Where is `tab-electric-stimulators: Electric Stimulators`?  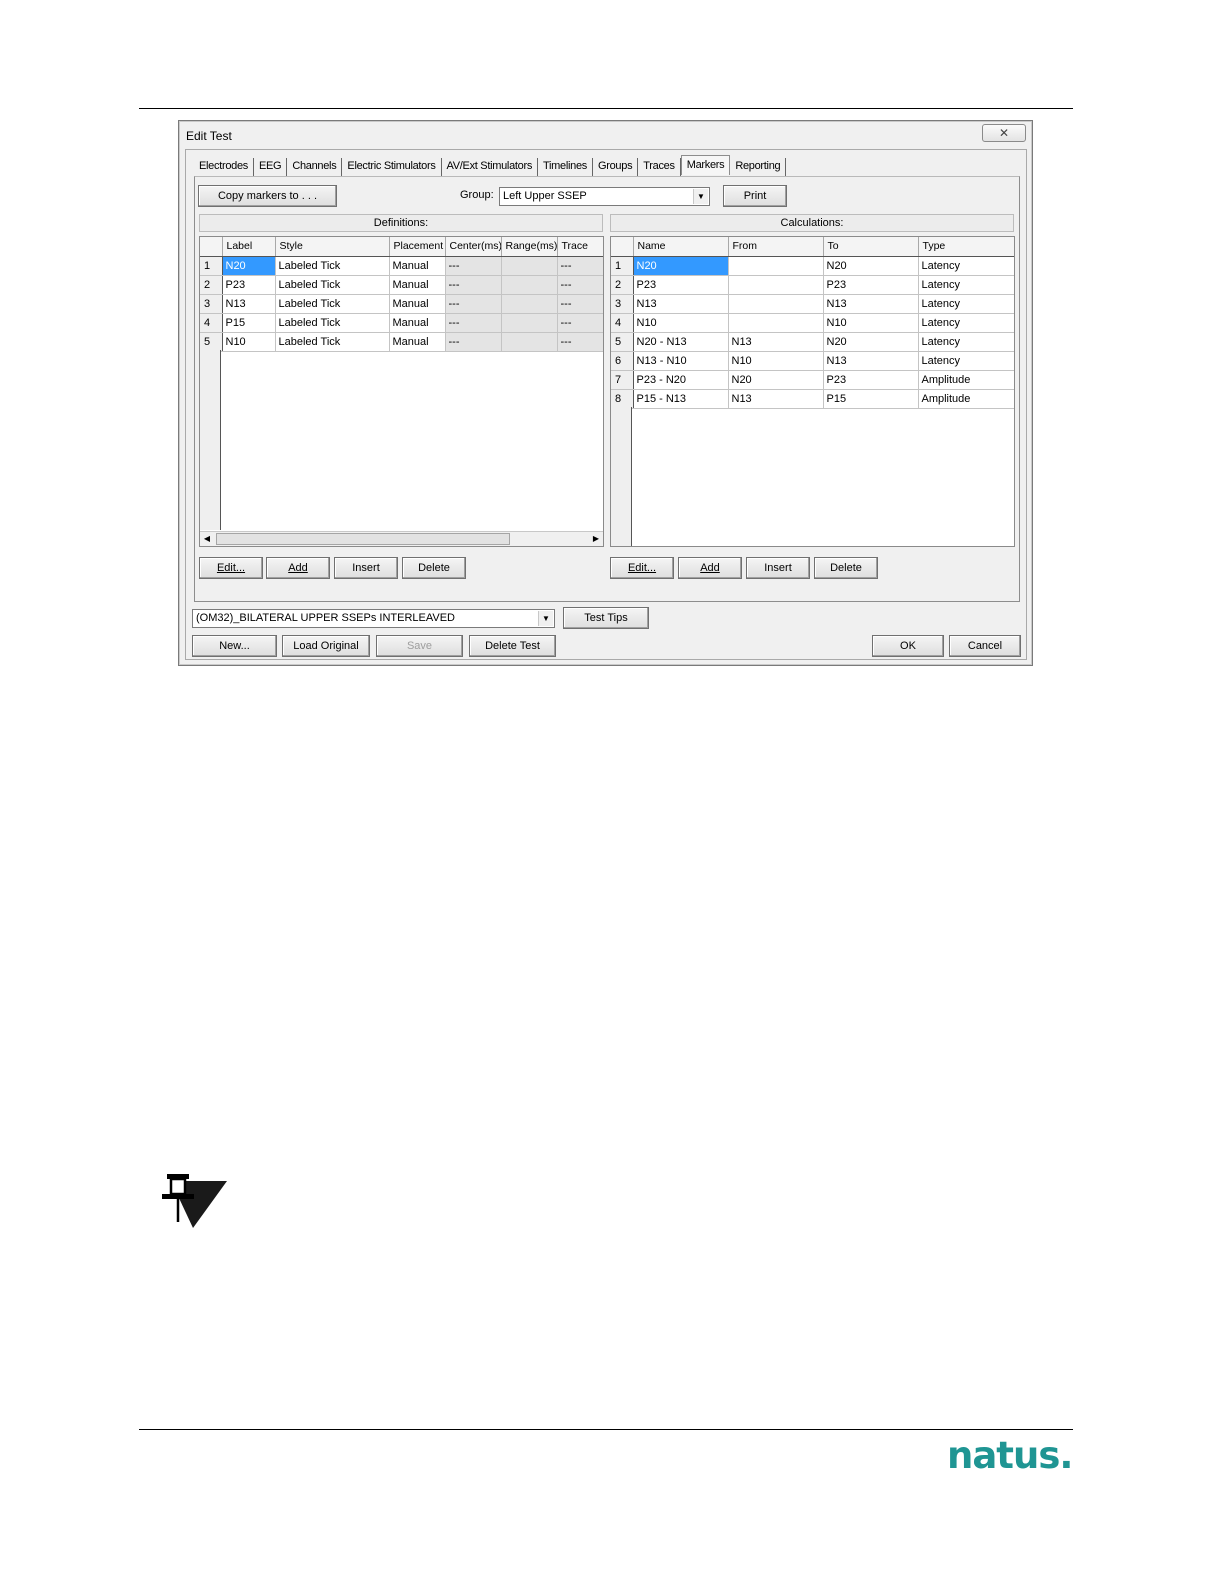
tab-electric-stimulators: Electric Stimulators is located at coordinates (392, 167).